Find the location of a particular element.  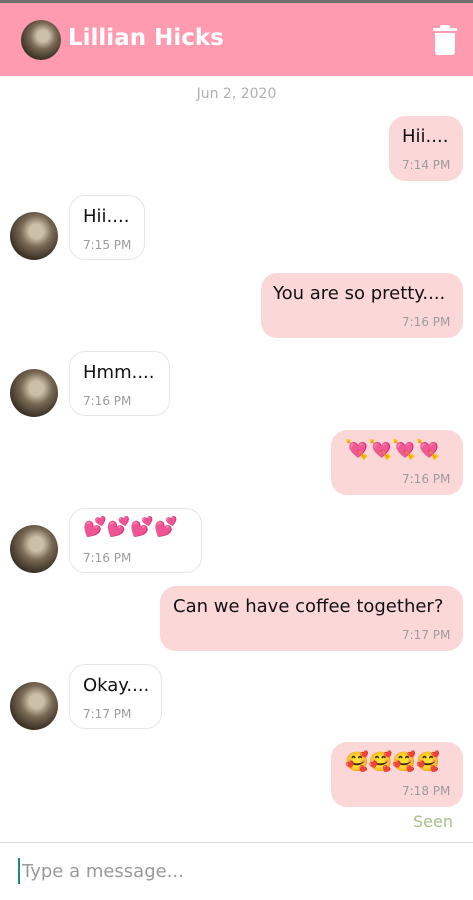

incoming-message: Hmm.... 7:16 PM is located at coordinates (119, 383).